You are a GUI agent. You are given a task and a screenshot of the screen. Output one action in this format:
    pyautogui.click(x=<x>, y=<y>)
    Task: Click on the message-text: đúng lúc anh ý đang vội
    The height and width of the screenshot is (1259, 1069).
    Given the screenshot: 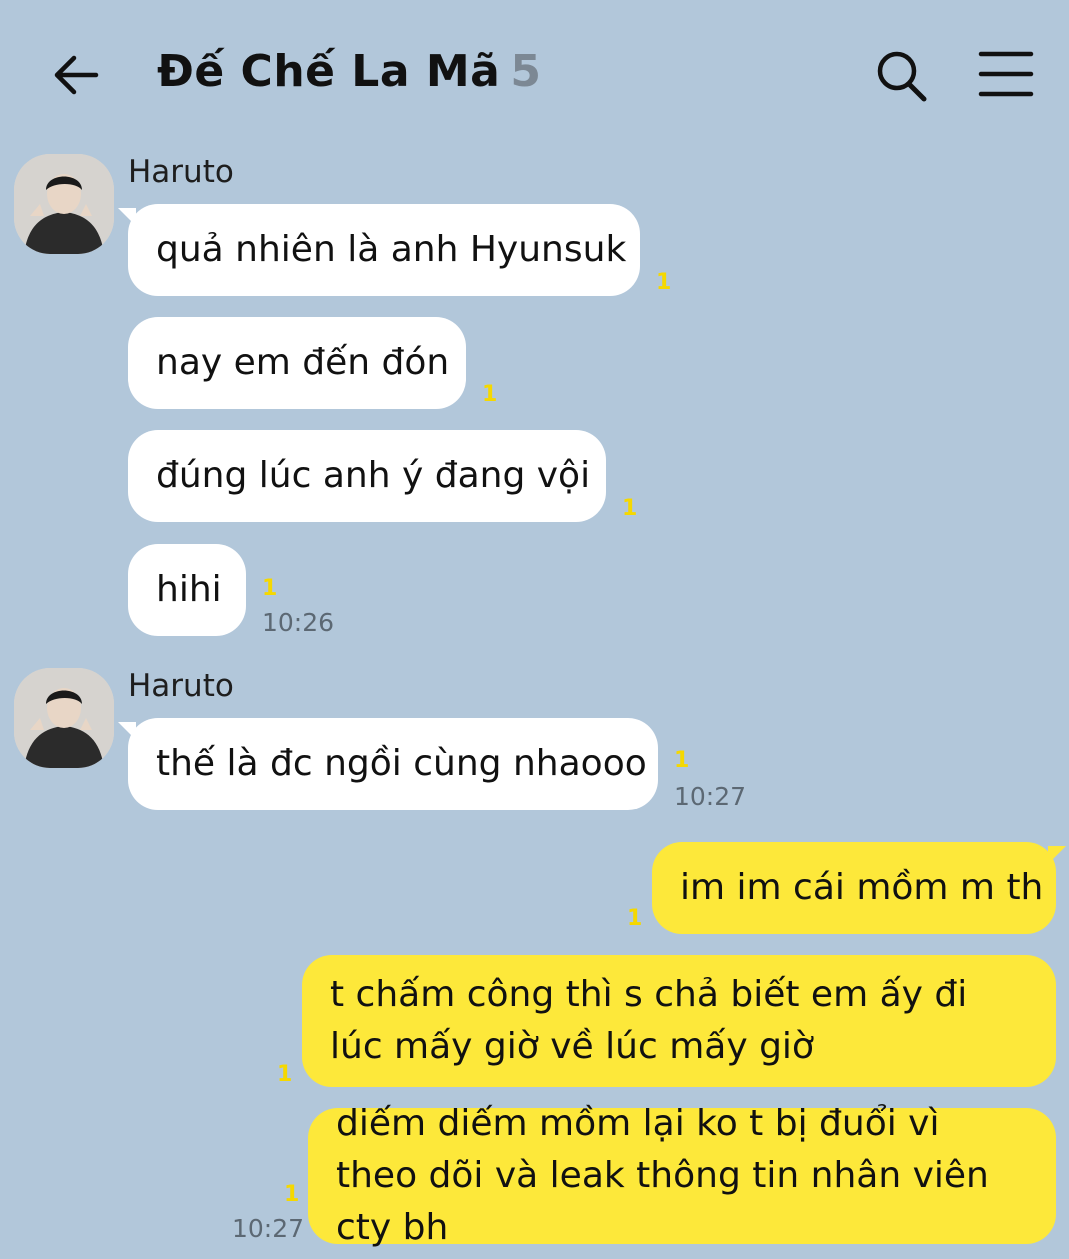 What is the action you would take?
    pyautogui.click(x=373, y=475)
    